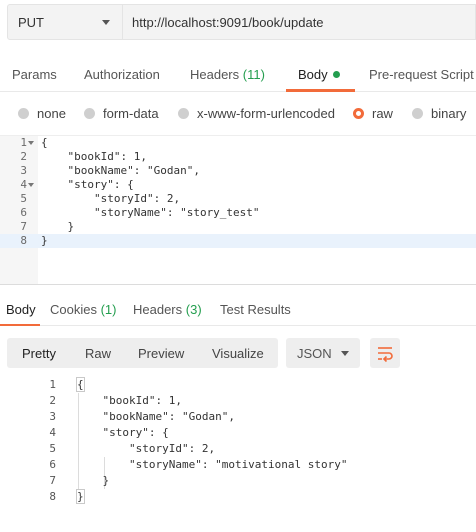 Image resolution: width=476 pixels, height=532 pixels. I want to click on radio-raw: raw, so click(373, 113).